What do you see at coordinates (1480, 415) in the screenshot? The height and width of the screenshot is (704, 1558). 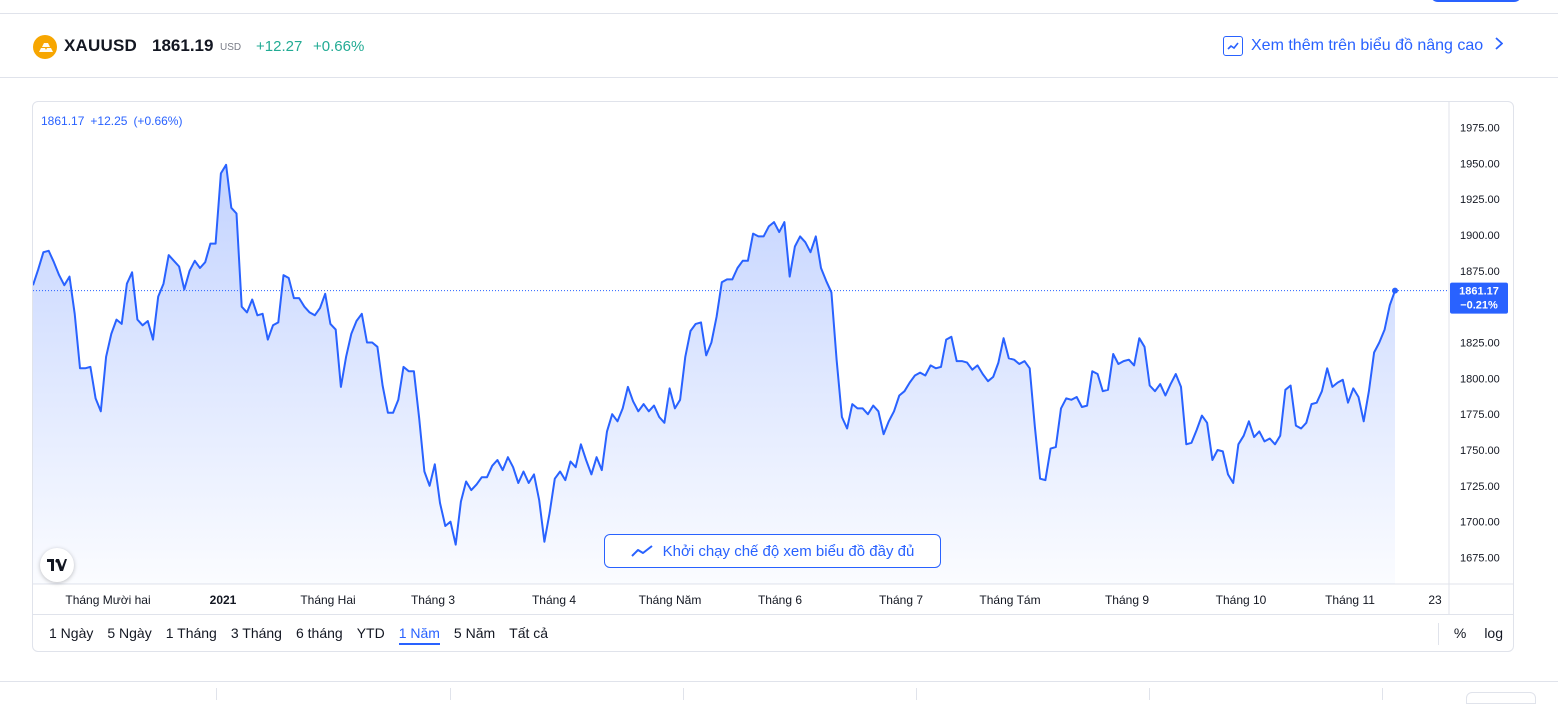 I see `y-tick-label: 1775.00` at bounding box center [1480, 415].